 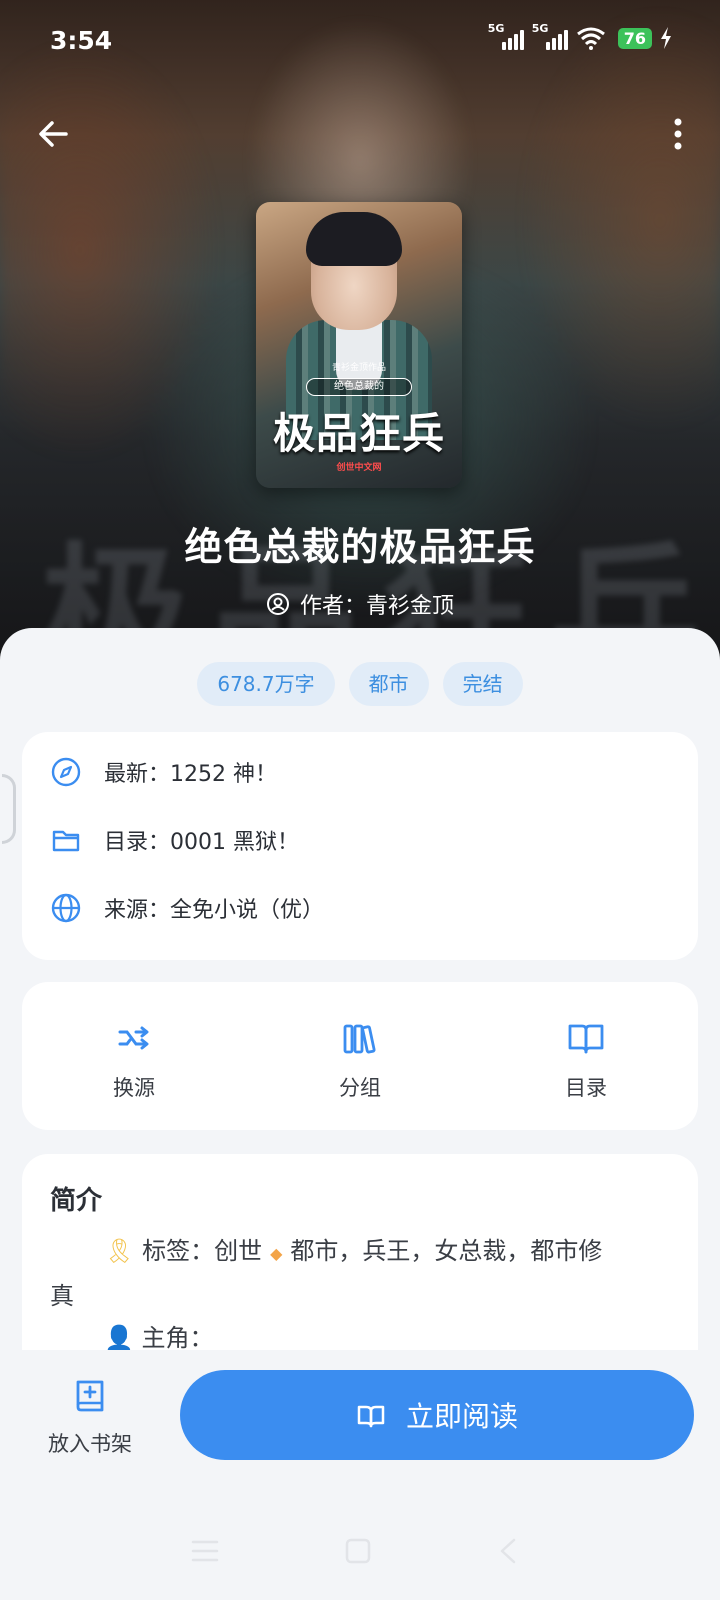 What do you see at coordinates (359, 468) in the screenshot?
I see `cover-publisher: 创世中文网` at bounding box center [359, 468].